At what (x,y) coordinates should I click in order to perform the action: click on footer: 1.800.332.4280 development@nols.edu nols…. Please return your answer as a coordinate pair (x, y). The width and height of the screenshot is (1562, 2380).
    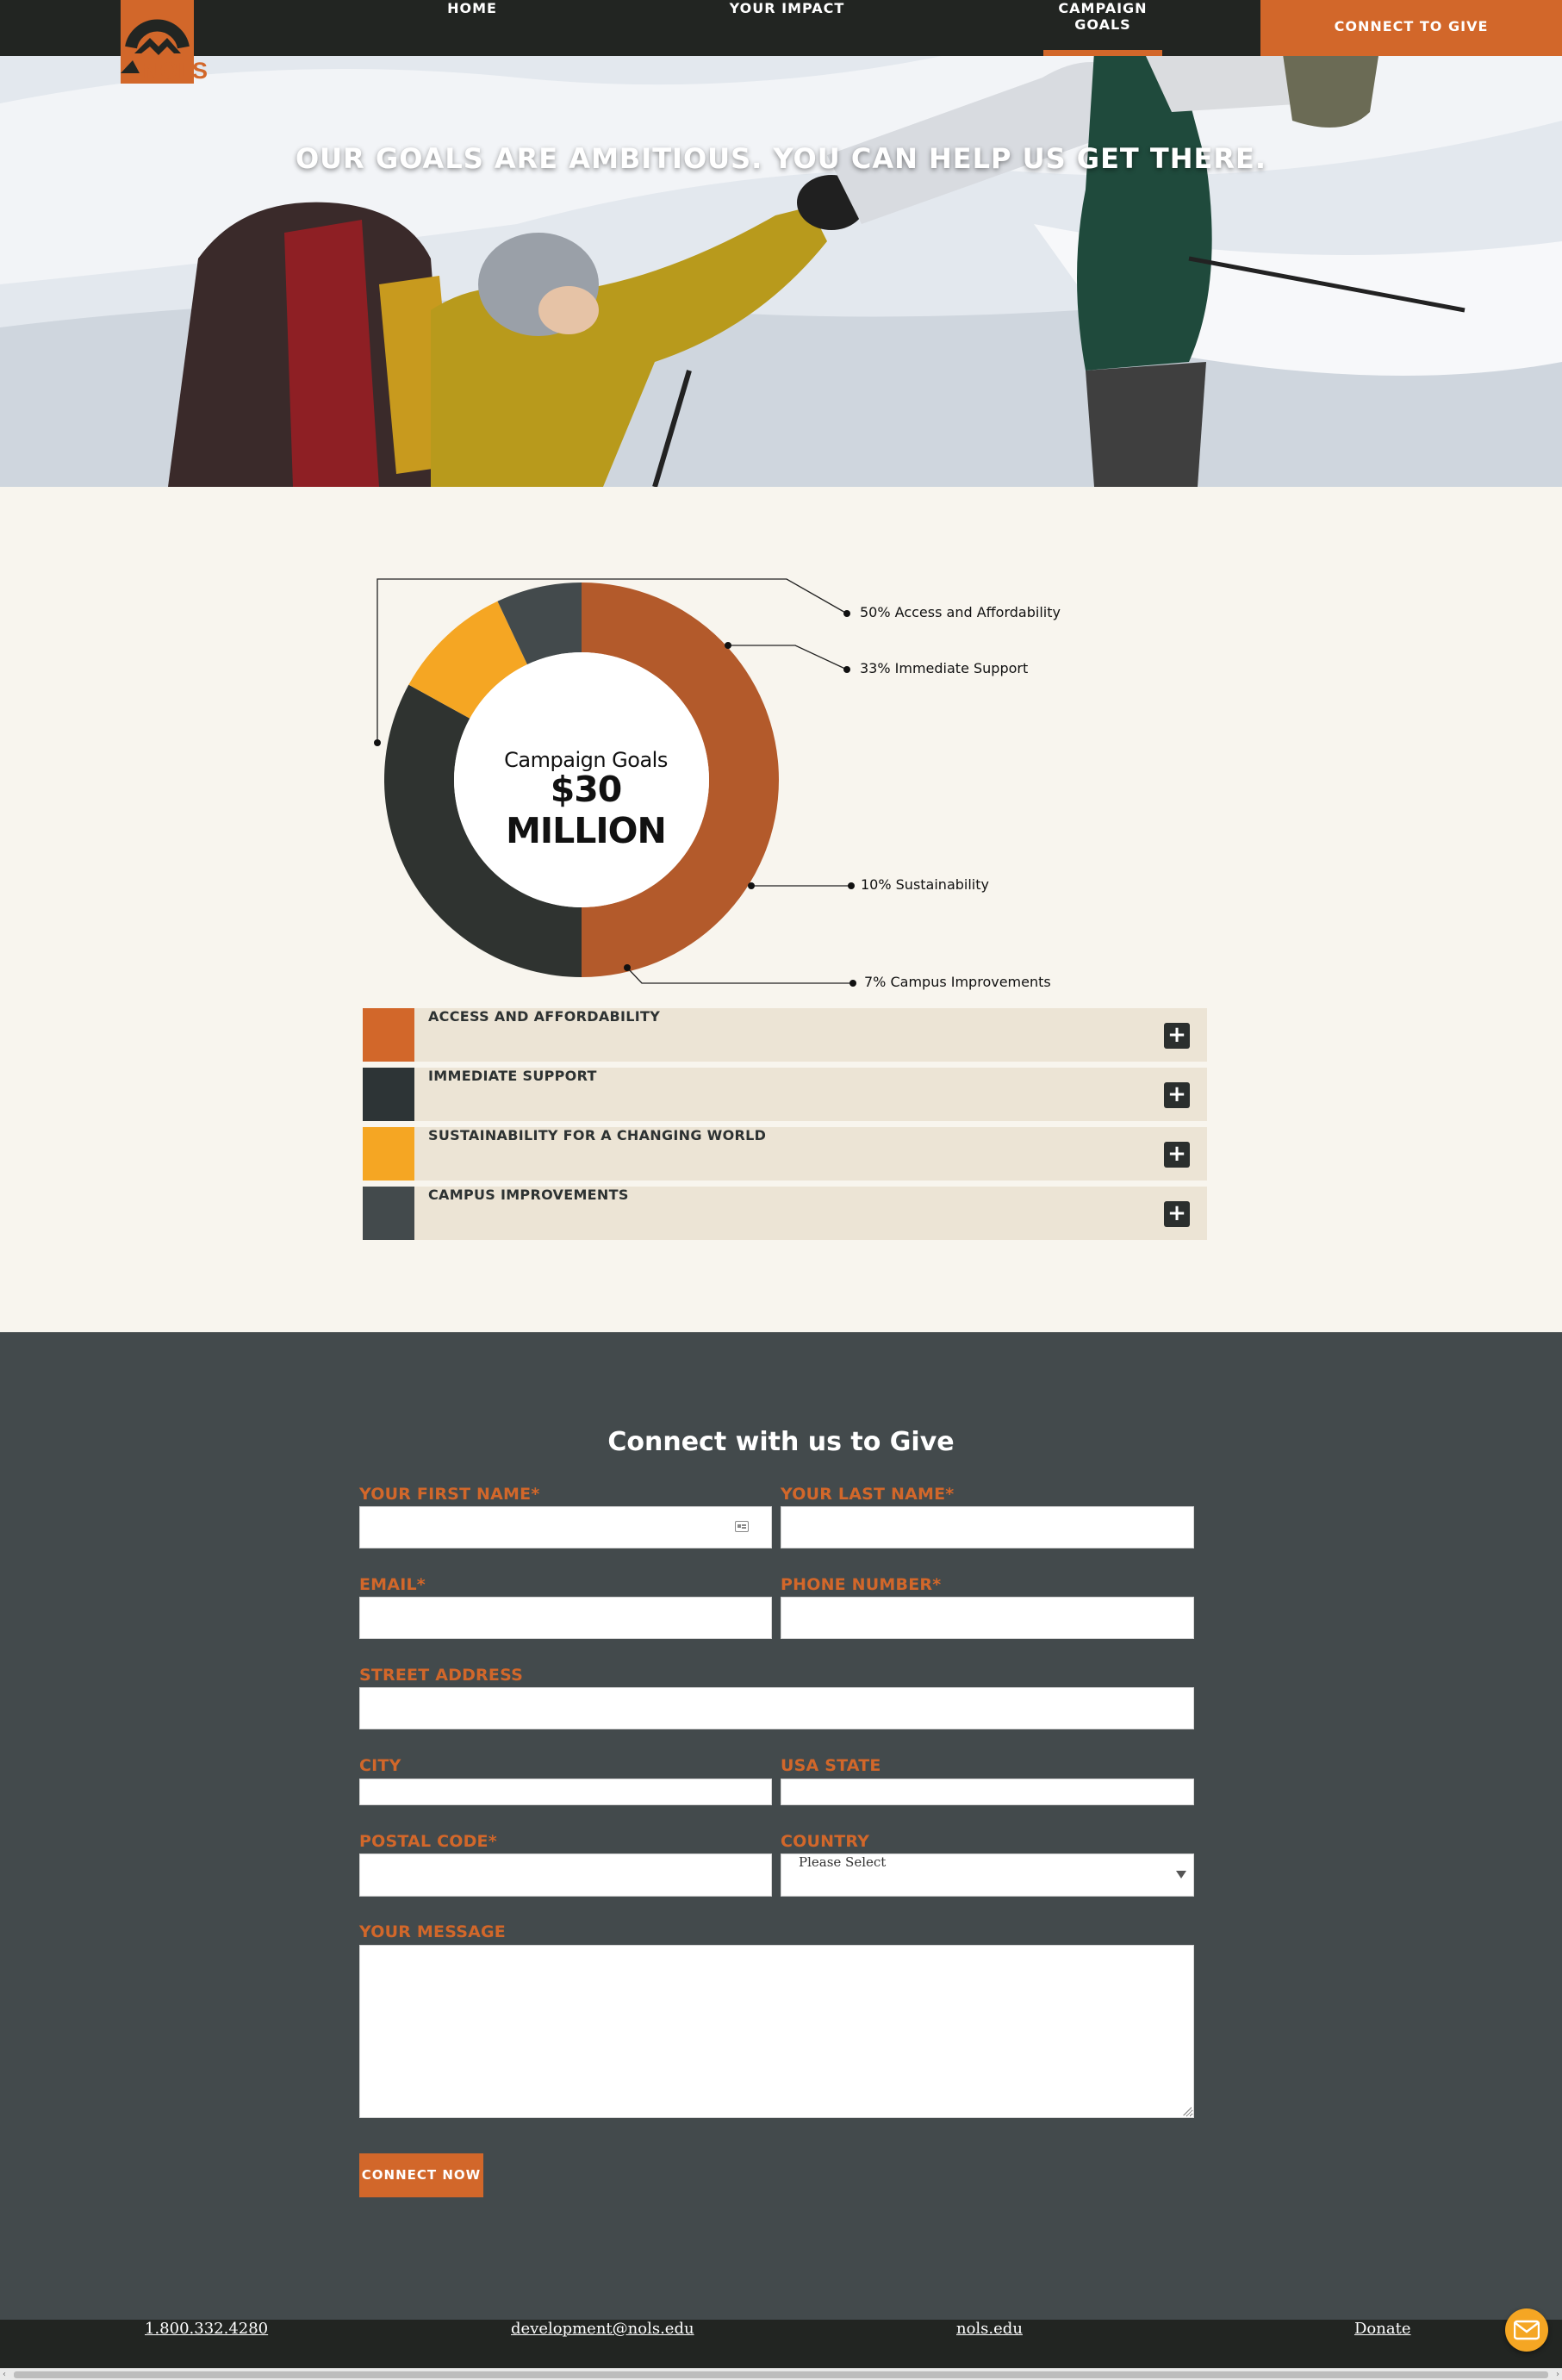
    Looking at the image, I should click on (781, 2344).